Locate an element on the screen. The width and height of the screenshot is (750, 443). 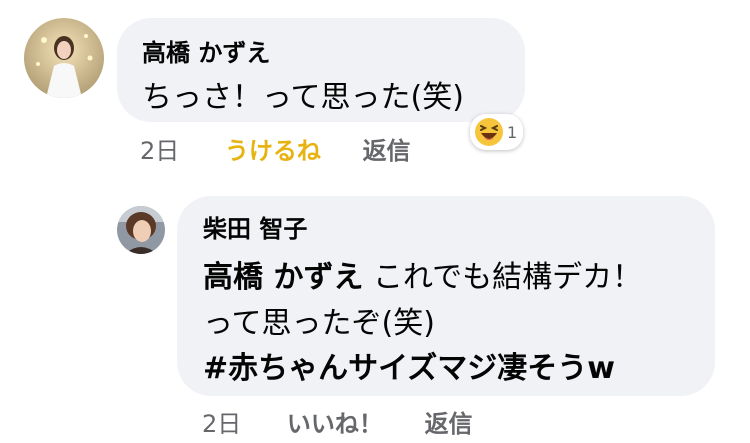
reply-actions: 2日 いいね！ 返信 is located at coordinates (337, 421).